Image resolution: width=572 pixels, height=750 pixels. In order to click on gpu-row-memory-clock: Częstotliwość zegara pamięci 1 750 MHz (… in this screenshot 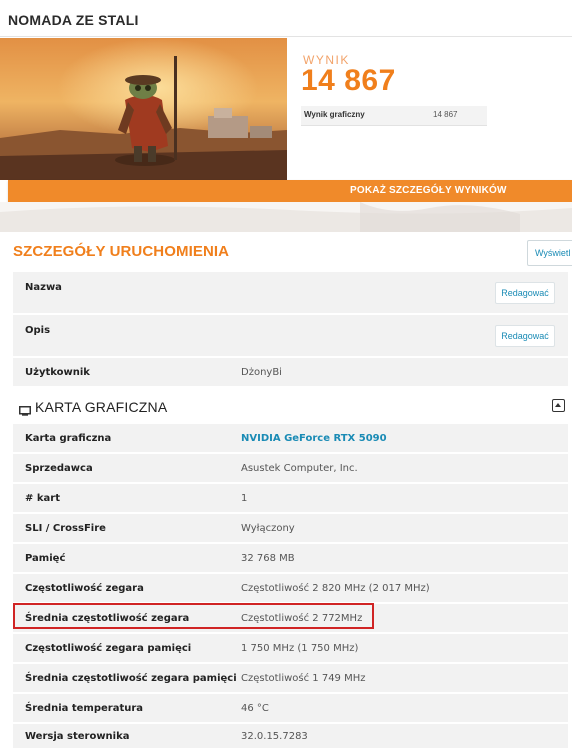, I will do `click(290, 649)`.